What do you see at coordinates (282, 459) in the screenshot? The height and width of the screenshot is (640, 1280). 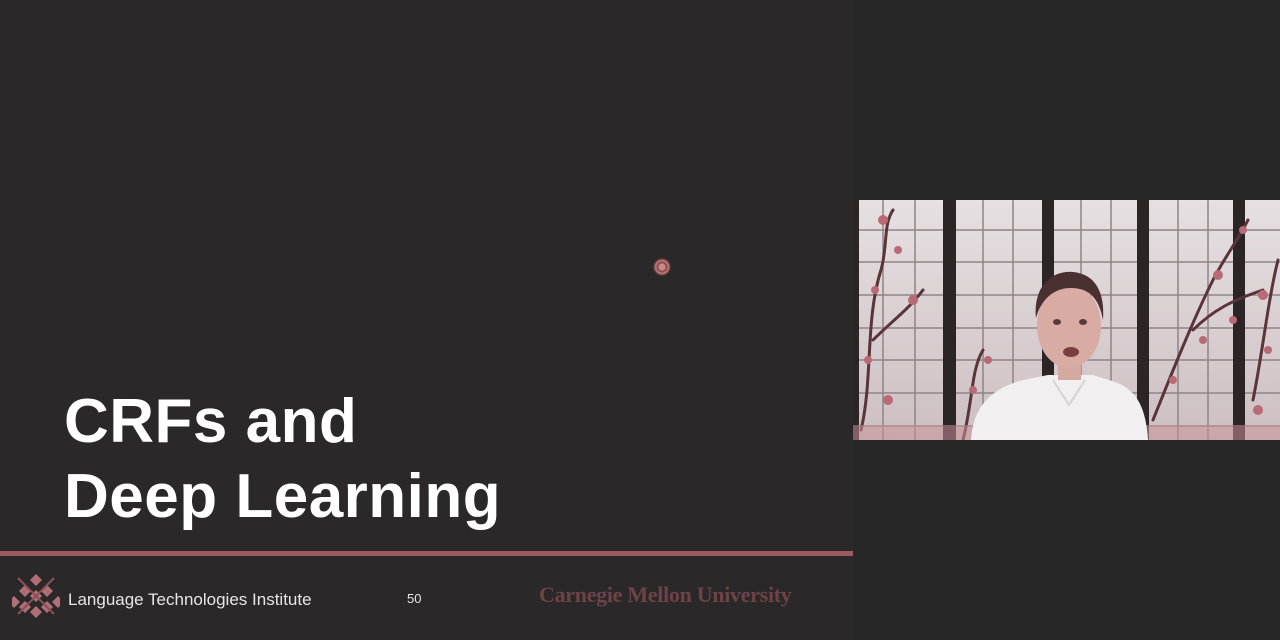 I see `slide-title: CRFs and Deep Learning` at bounding box center [282, 459].